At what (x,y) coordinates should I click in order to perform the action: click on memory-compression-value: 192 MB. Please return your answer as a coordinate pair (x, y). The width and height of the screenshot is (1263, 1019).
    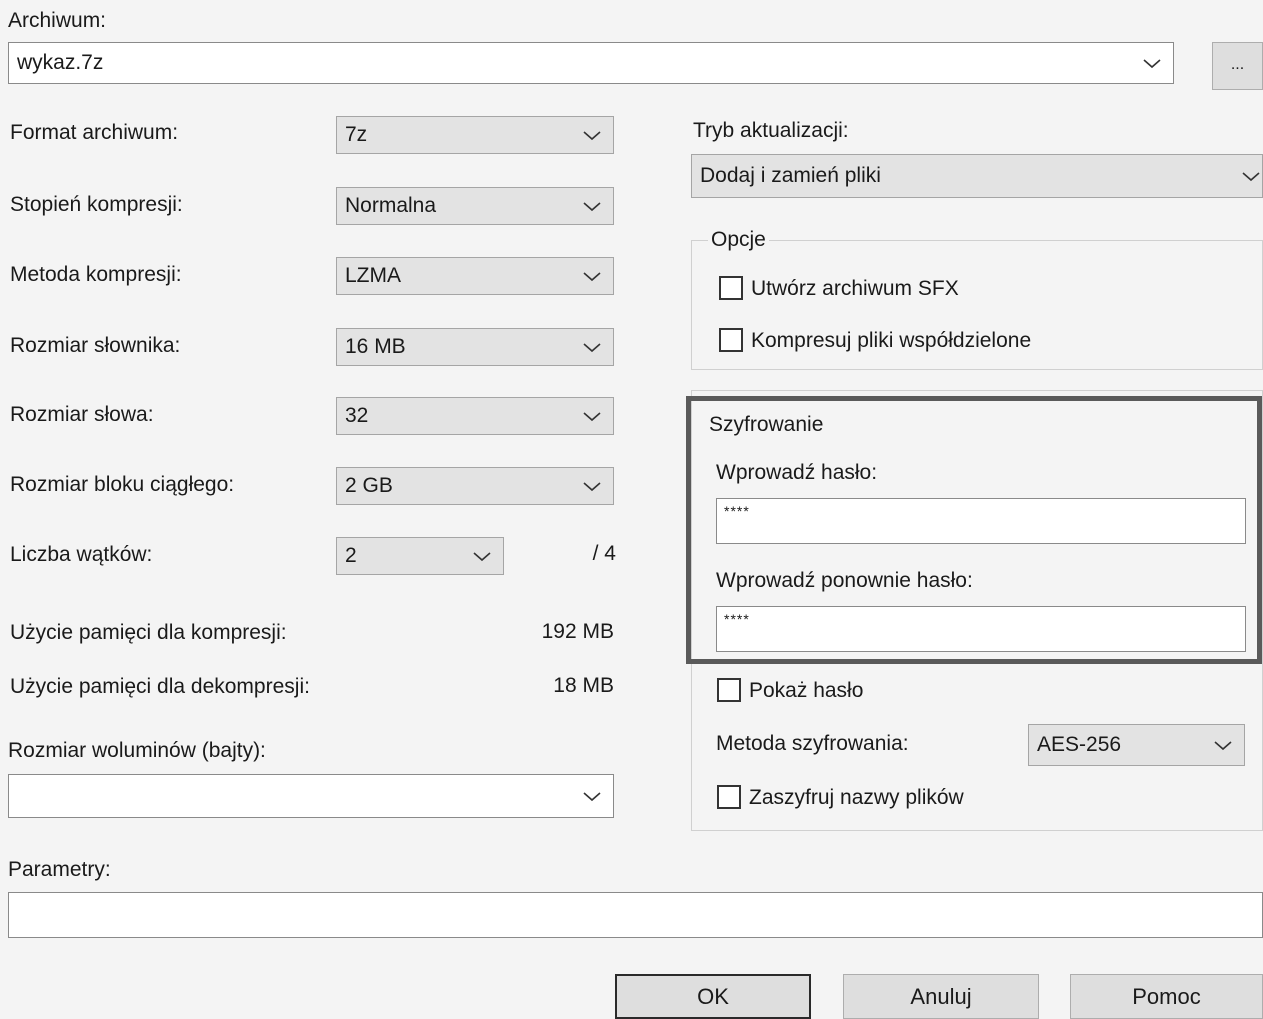
    Looking at the image, I should click on (577, 631).